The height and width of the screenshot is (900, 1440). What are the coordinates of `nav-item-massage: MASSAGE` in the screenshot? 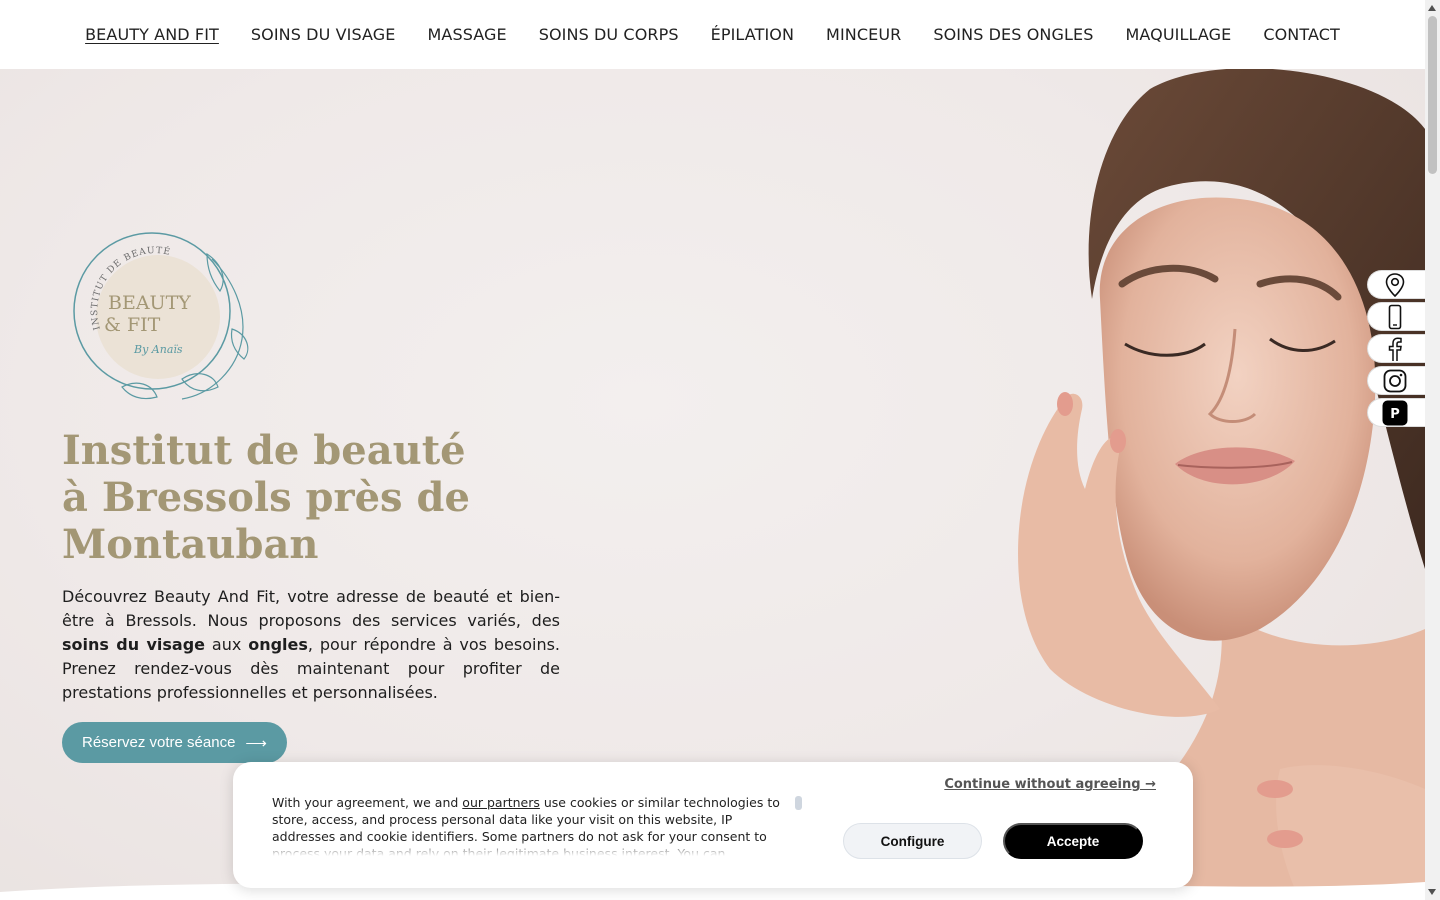 It's located at (467, 34).